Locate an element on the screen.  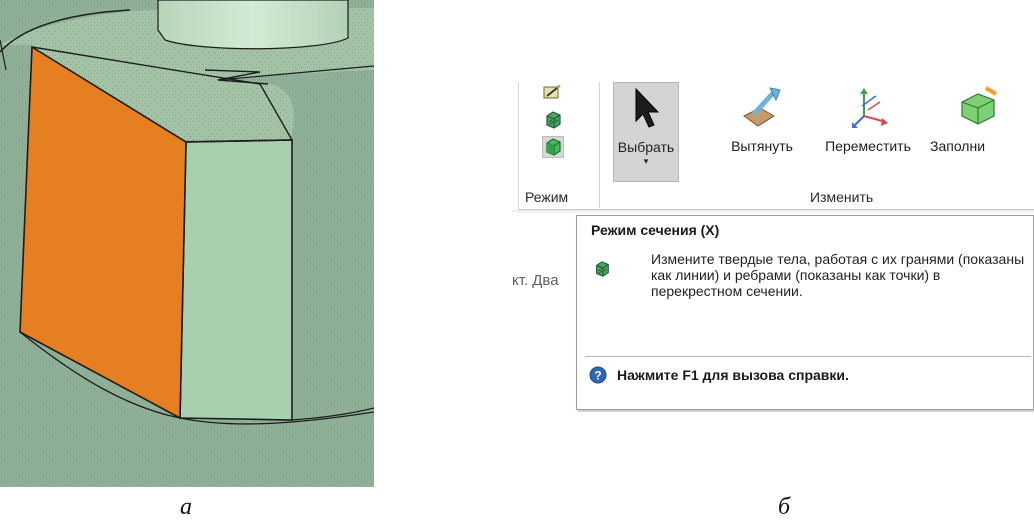
sketch-mode-icon is located at coordinates (553, 93).